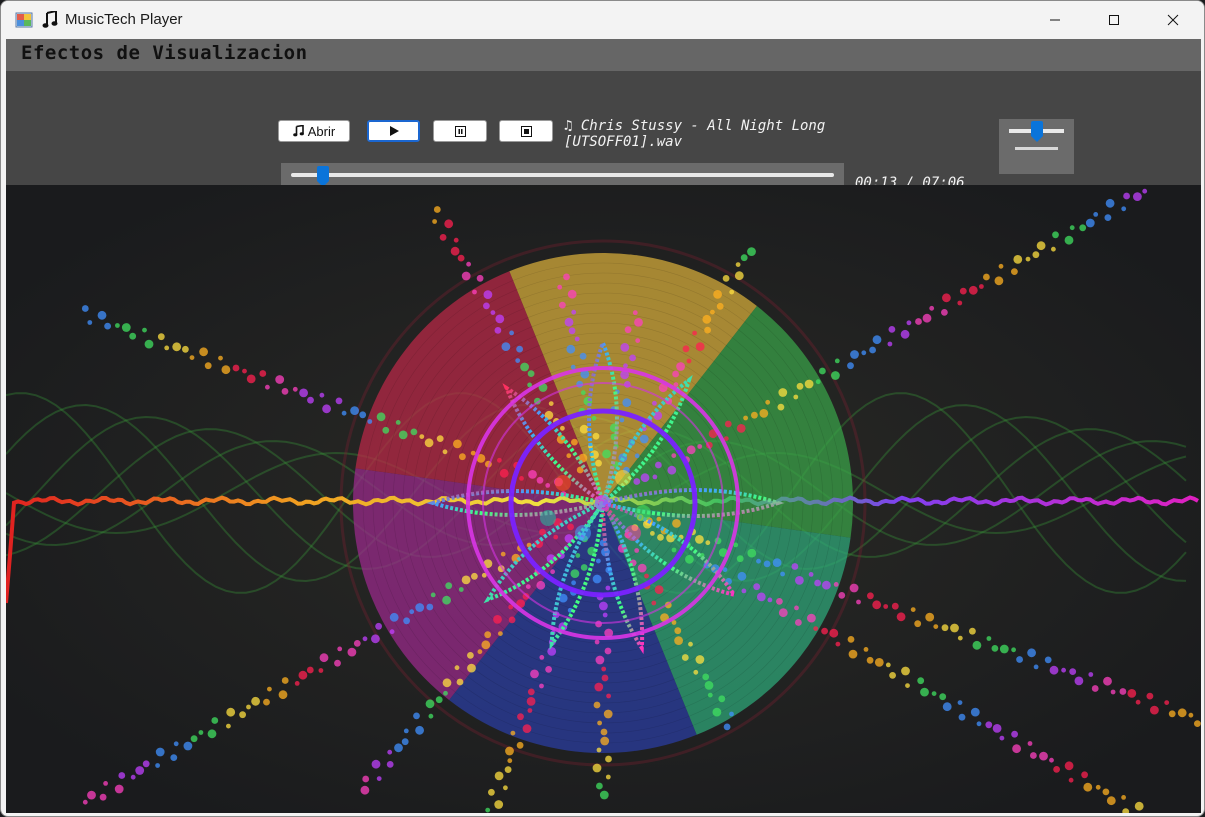 The image size is (1205, 817). What do you see at coordinates (602, 20) in the screenshot?
I see `title-bar: MusicTech Player` at bounding box center [602, 20].